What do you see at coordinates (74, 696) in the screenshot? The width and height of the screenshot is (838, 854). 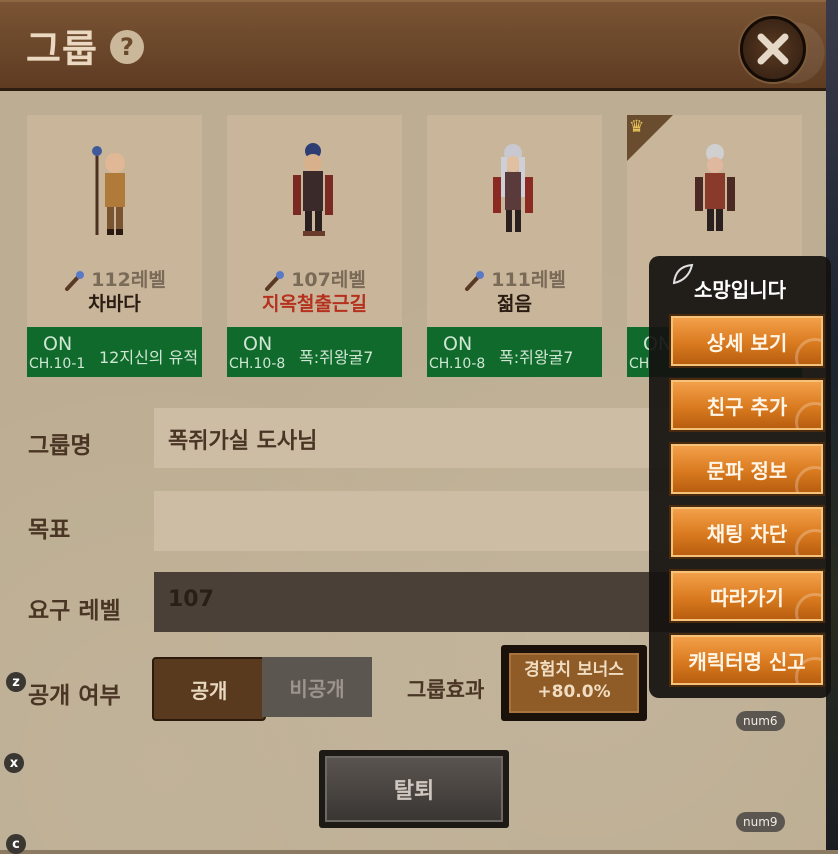 I see `public-label: 공개 여부` at bounding box center [74, 696].